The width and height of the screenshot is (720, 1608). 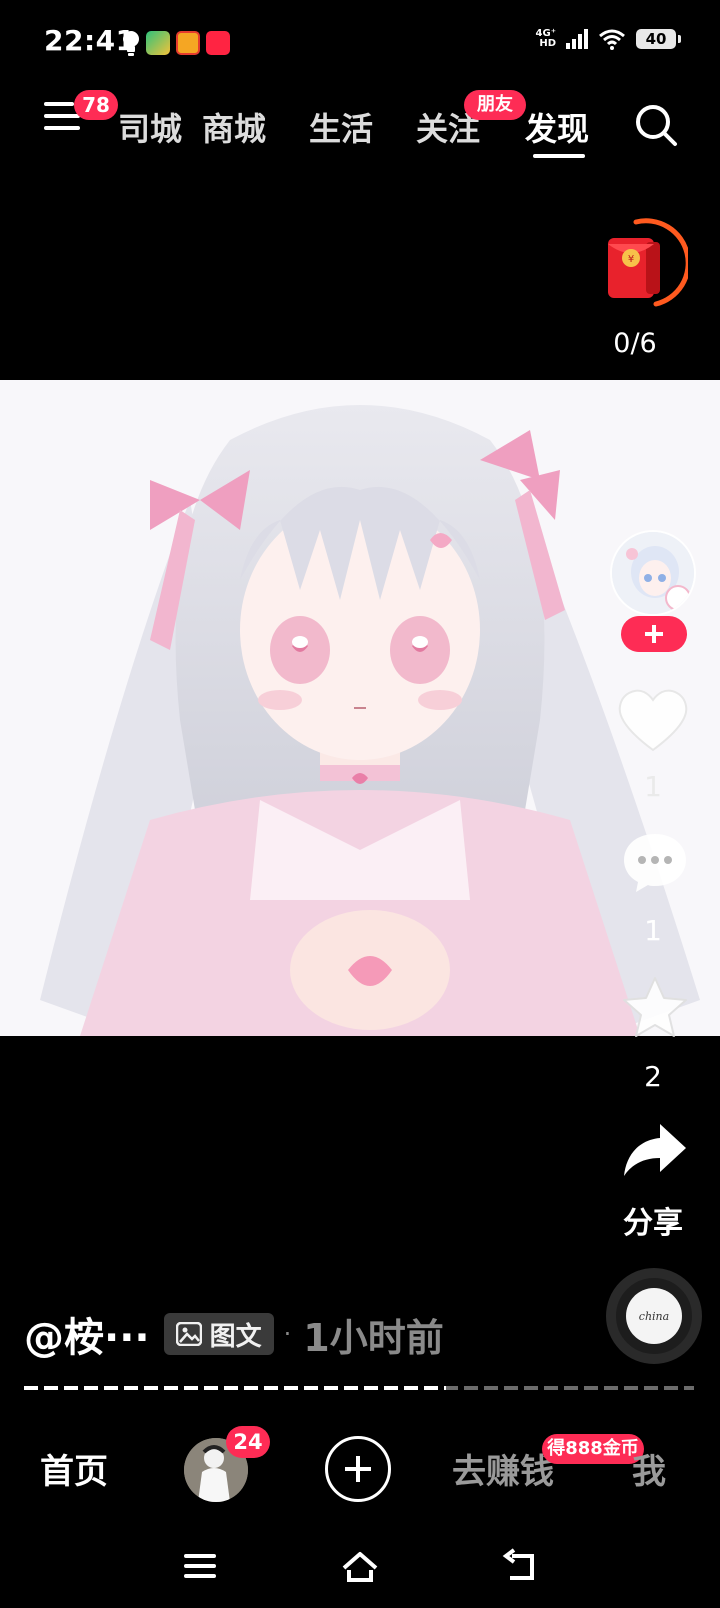 What do you see at coordinates (559, 156) in the screenshot?
I see `active-tab-indicator` at bounding box center [559, 156].